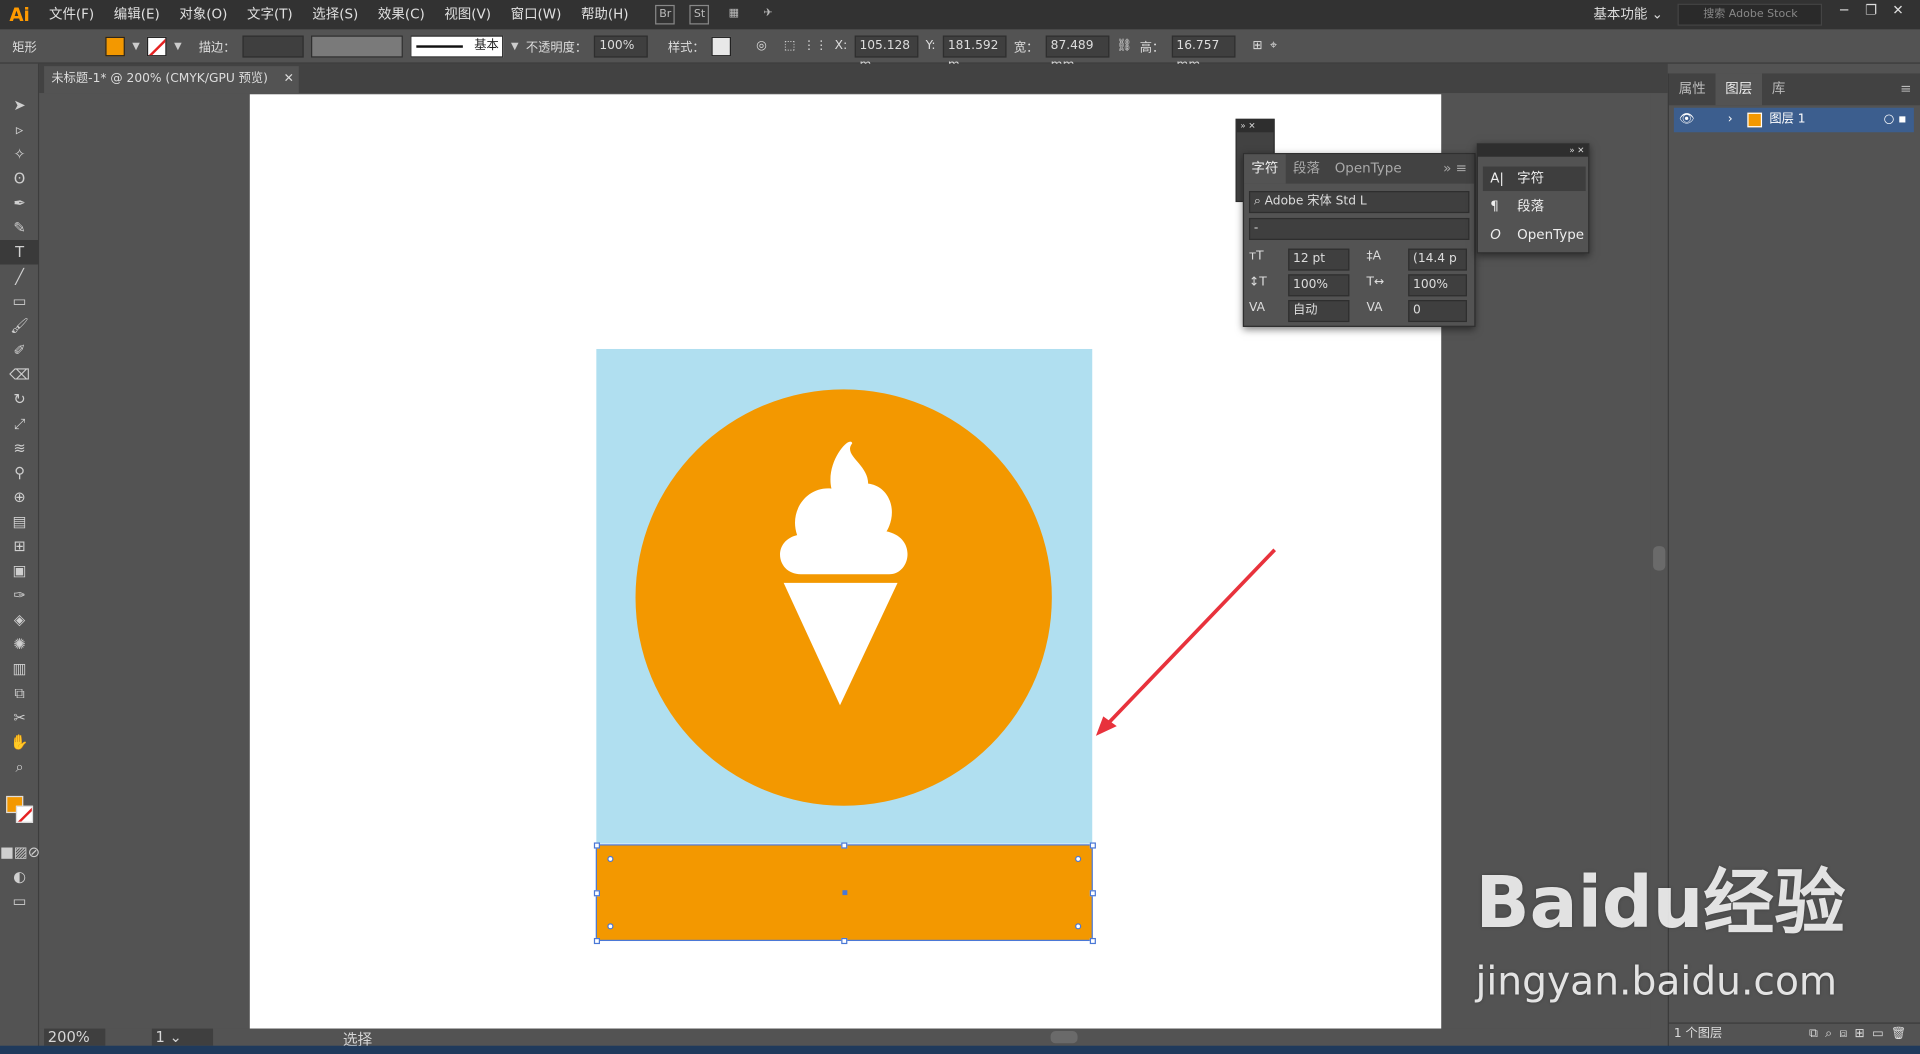  Describe the element at coordinates (1265, 169) in the screenshot. I see `tab-character: 字符` at that location.